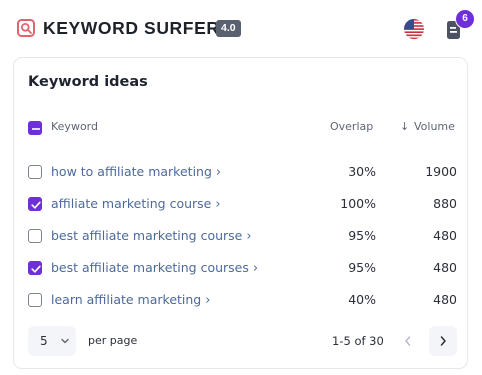  What do you see at coordinates (241, 172) in the screenshot?
I see `table-row: how to affiliate marketing › 30% 1900` at bounding box center [241, 172].